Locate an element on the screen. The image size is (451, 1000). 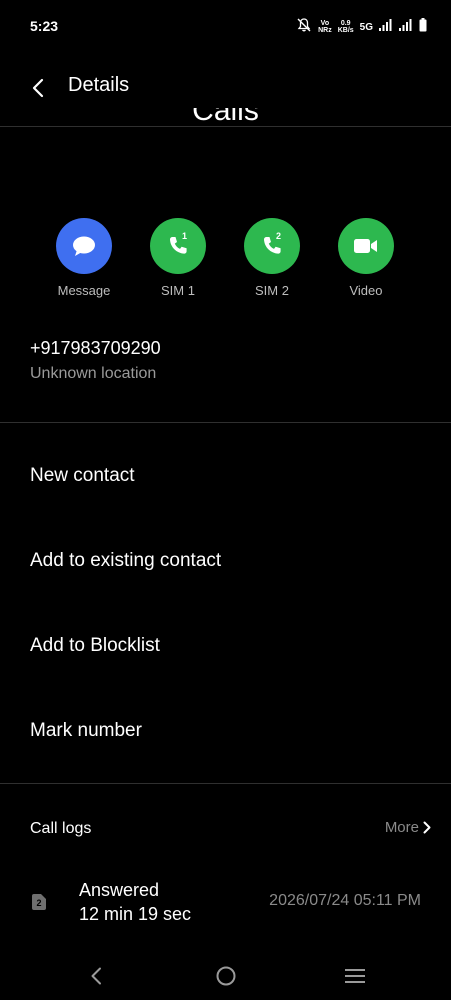
nav-home-icon is located at coordinates (226, 976).